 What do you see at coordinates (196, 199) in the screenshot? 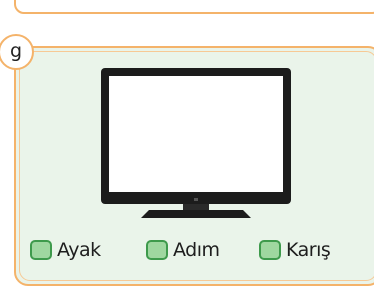
I see `tv-power-light` at bounding box center [196, 199].